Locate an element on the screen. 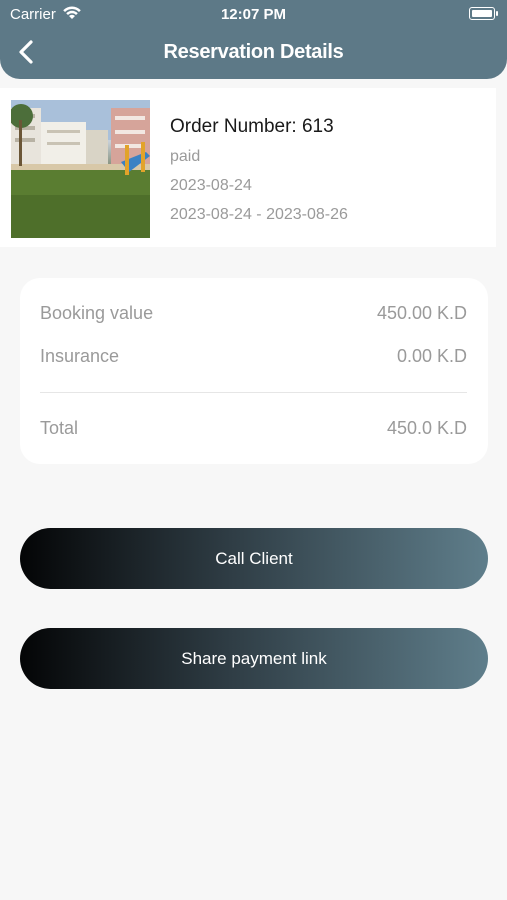  divider is located at coordinates (253, 392).